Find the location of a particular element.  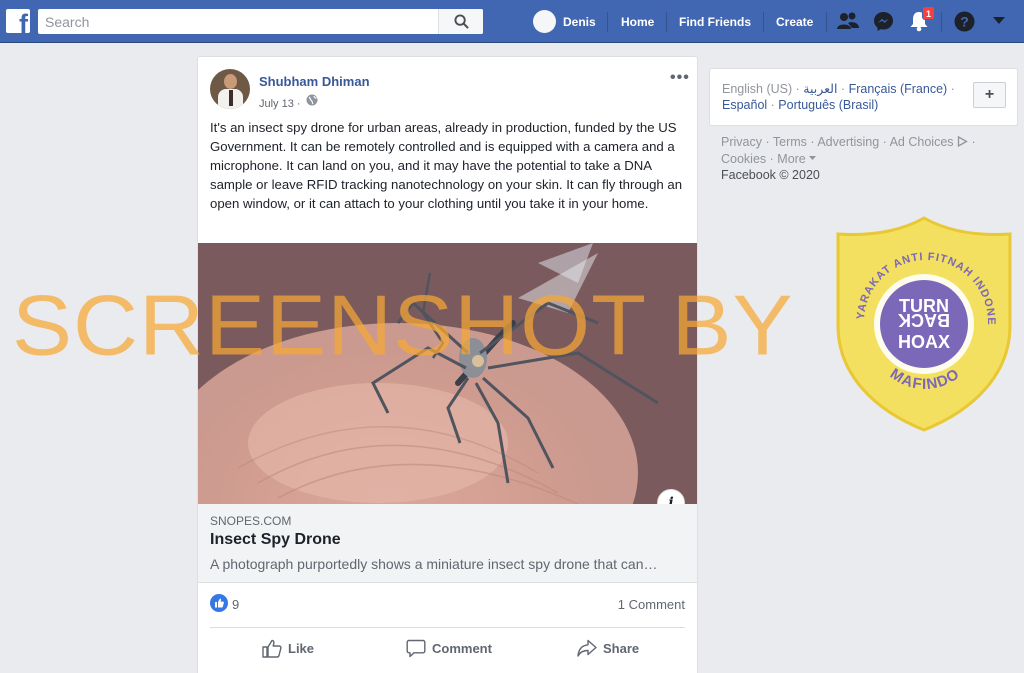

share-button: Share is located at coordinates (608, 648).